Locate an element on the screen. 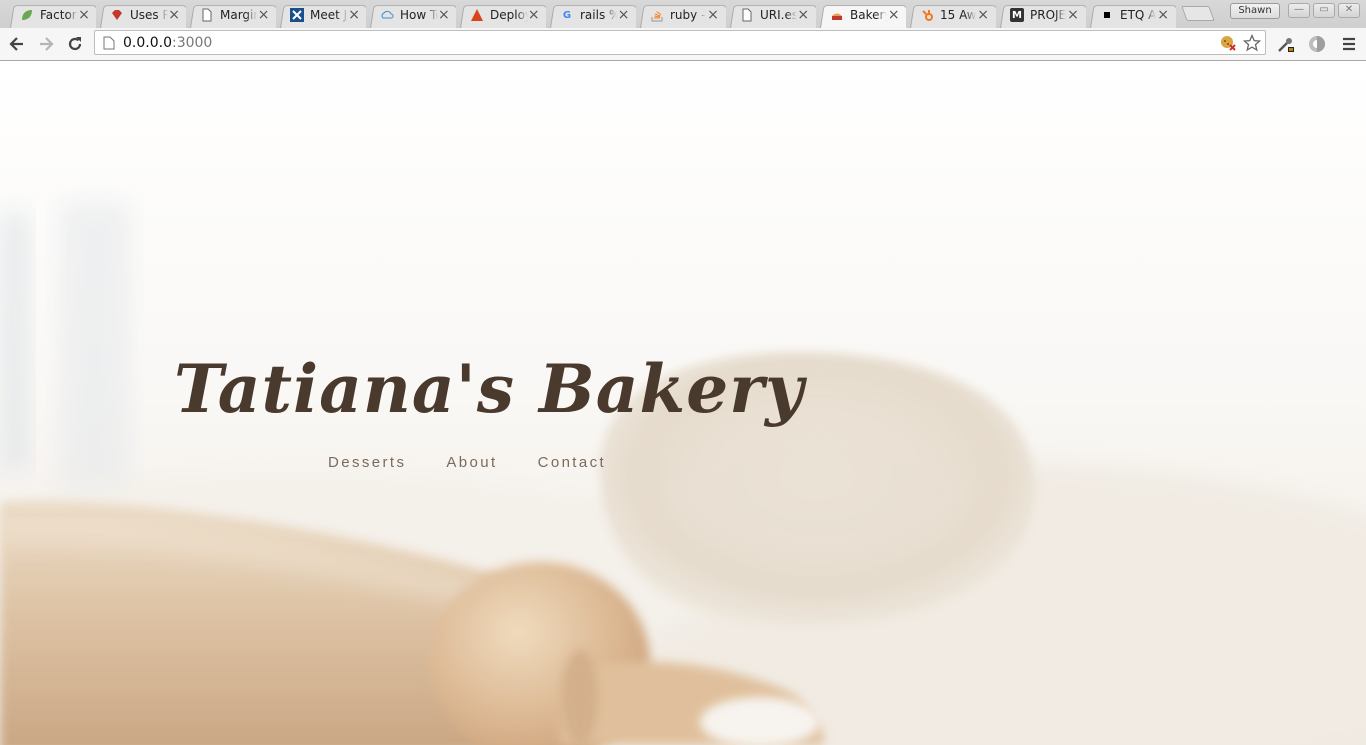  cake-icon is located at coordinates (837, 15).